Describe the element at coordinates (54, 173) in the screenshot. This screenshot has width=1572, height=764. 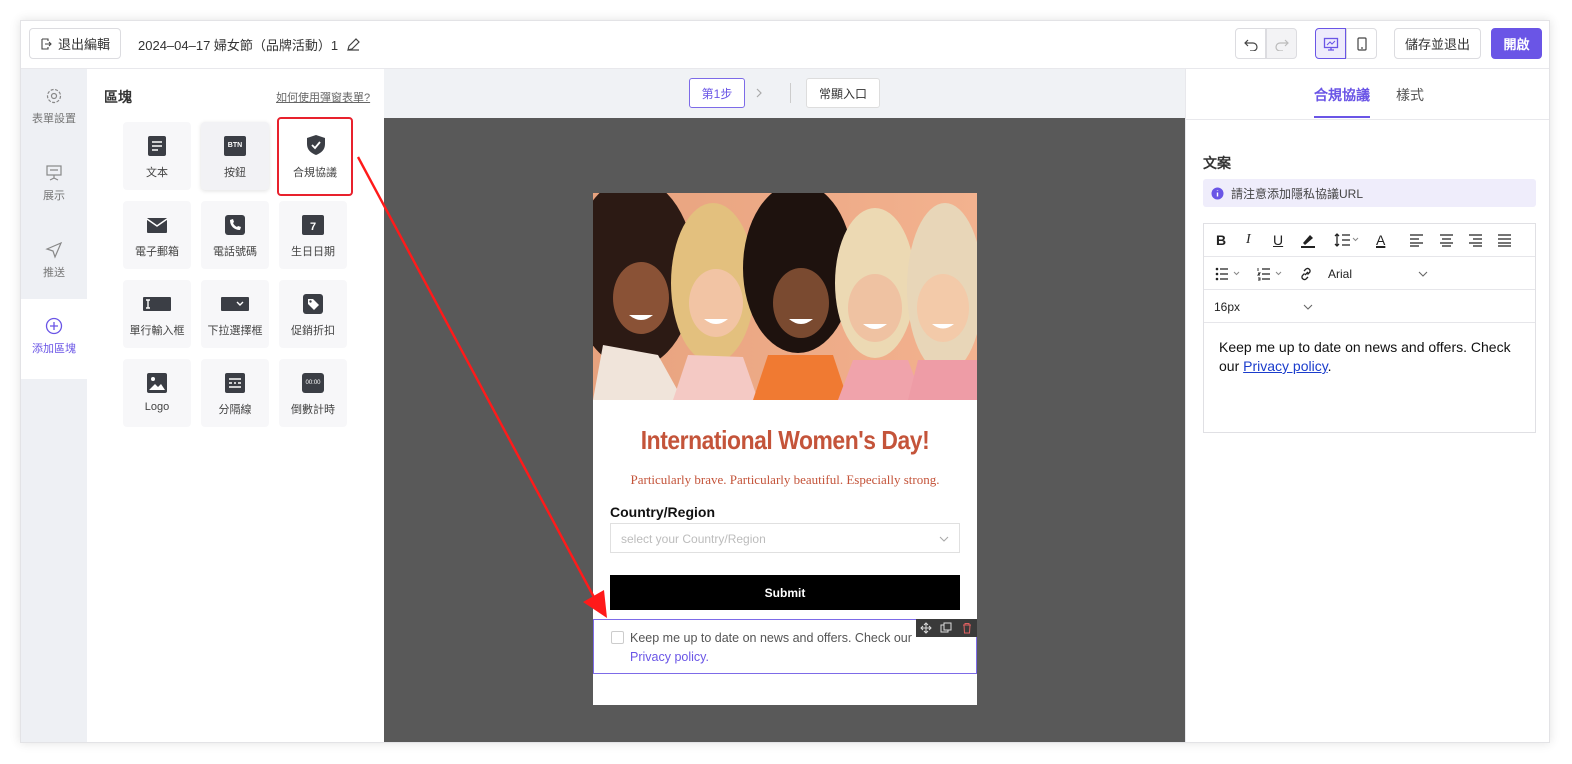
I see `presentation-icon` at that location.